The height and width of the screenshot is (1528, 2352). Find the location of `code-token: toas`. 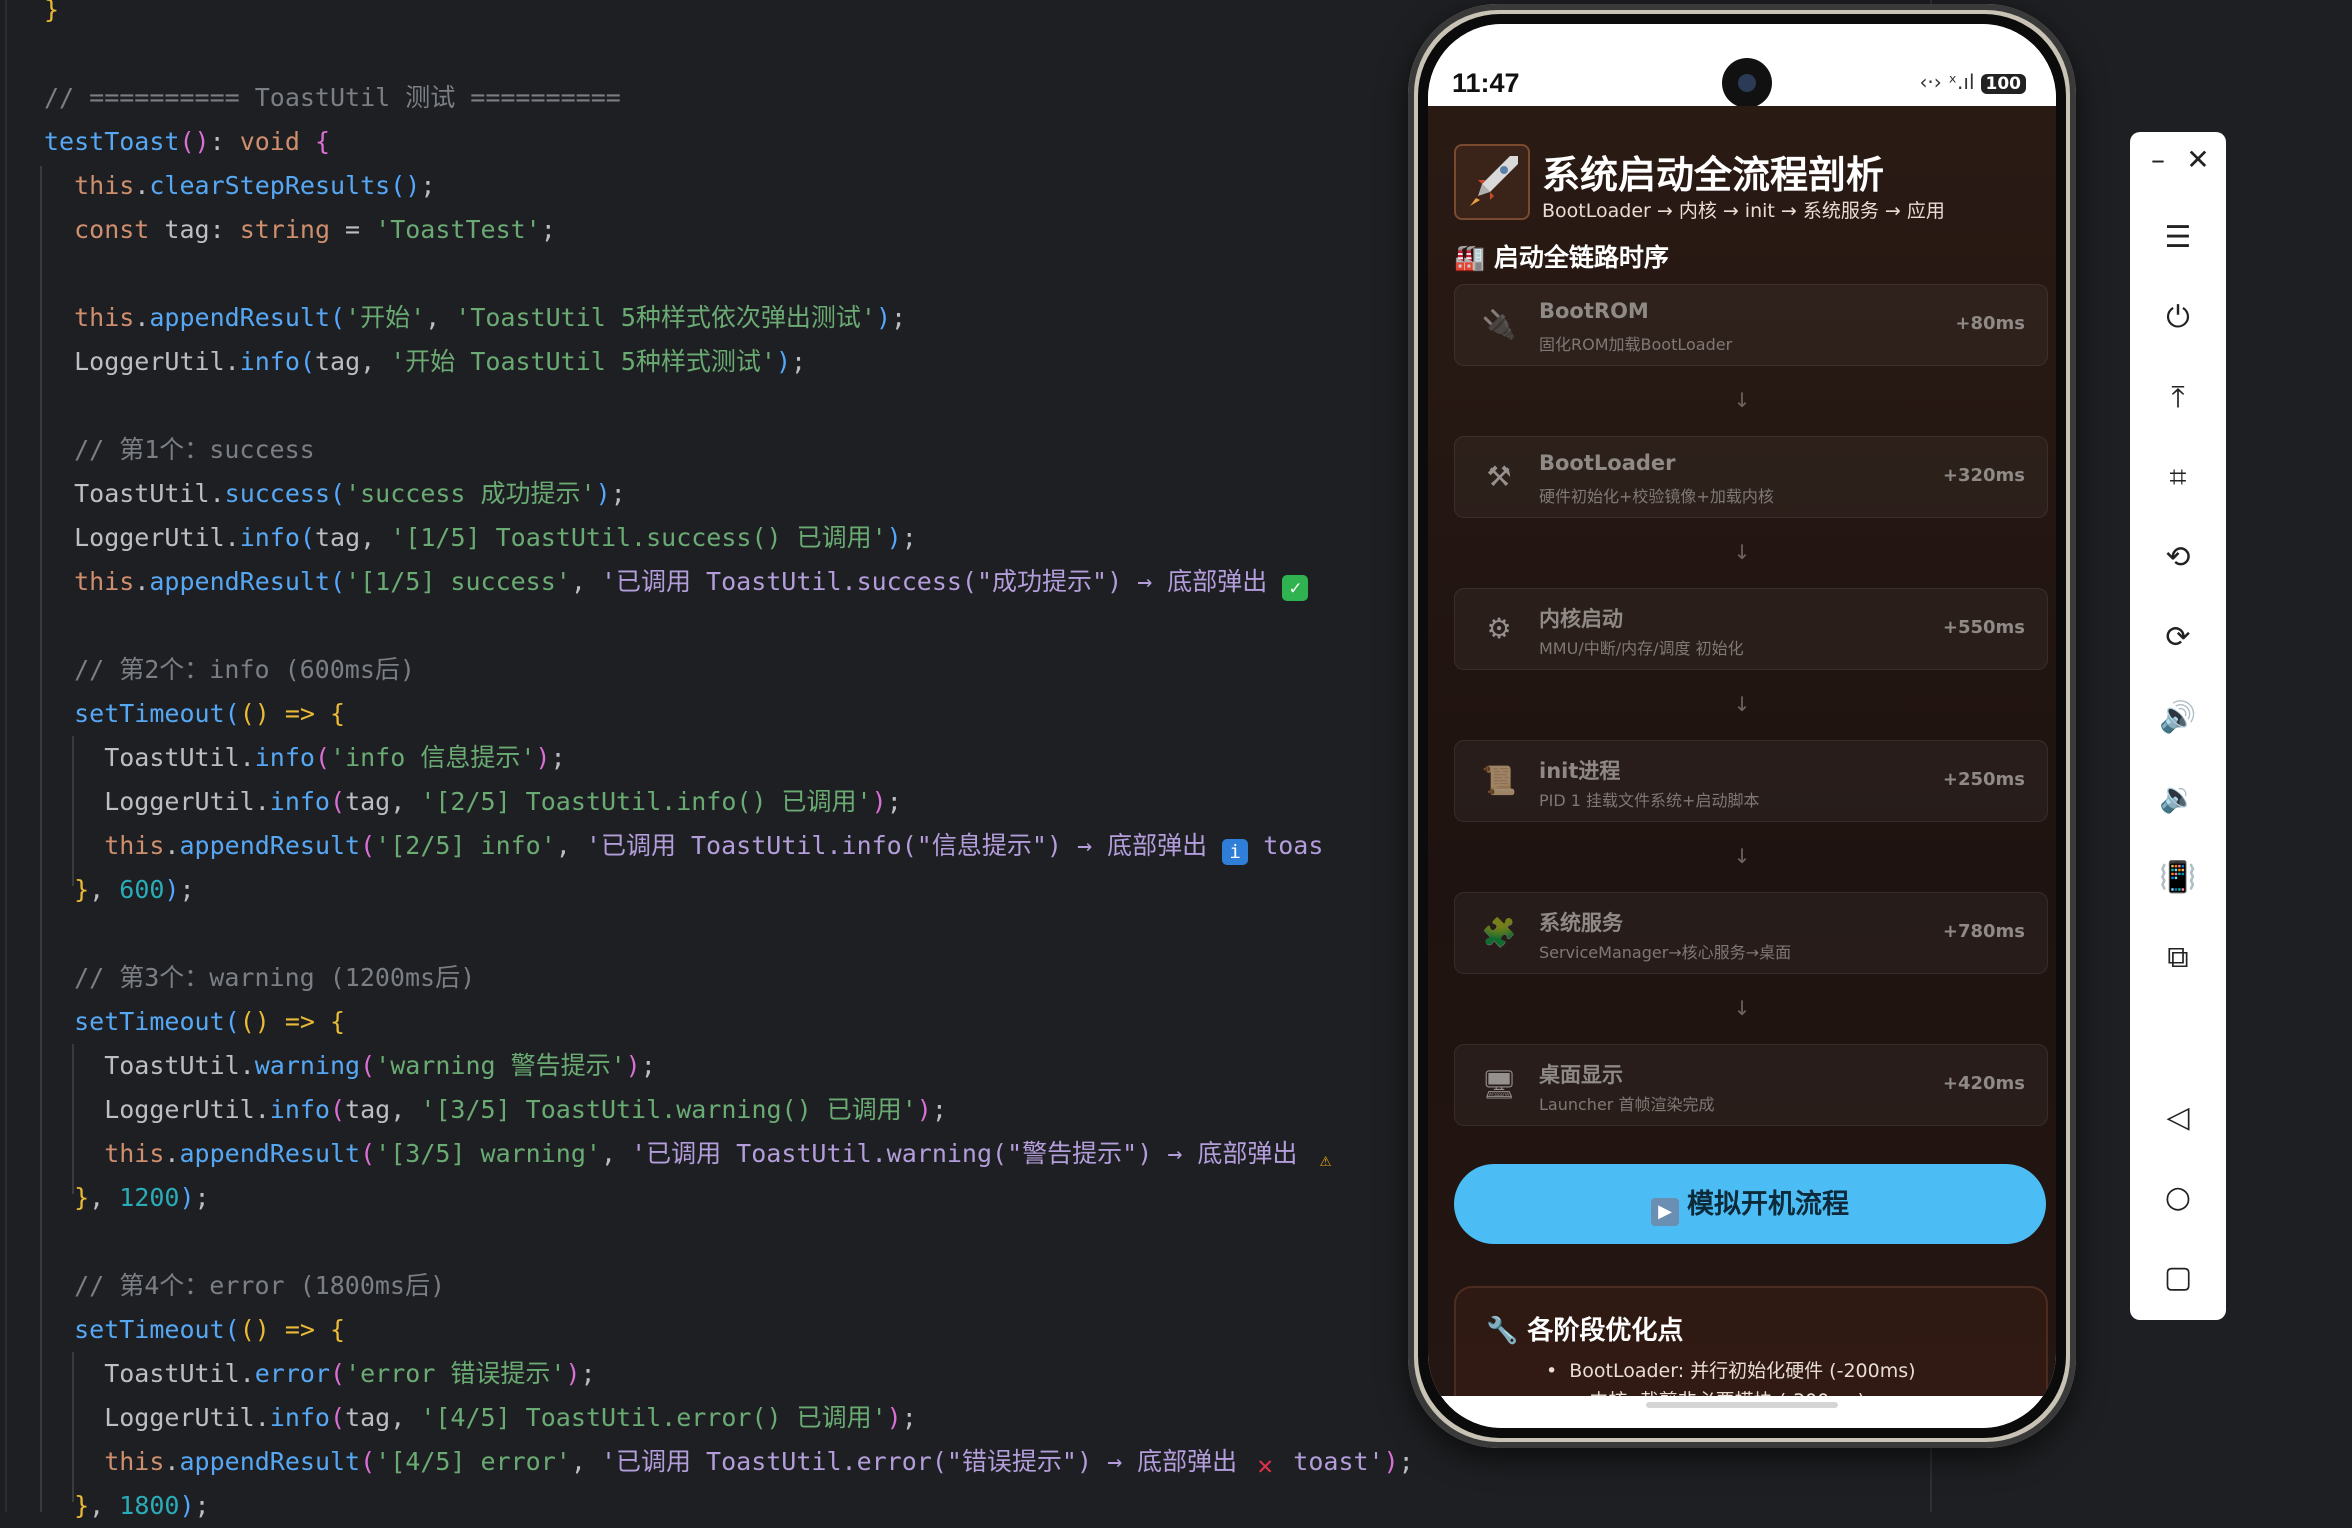

code-token: toas is located at coordinates (1286, 845).